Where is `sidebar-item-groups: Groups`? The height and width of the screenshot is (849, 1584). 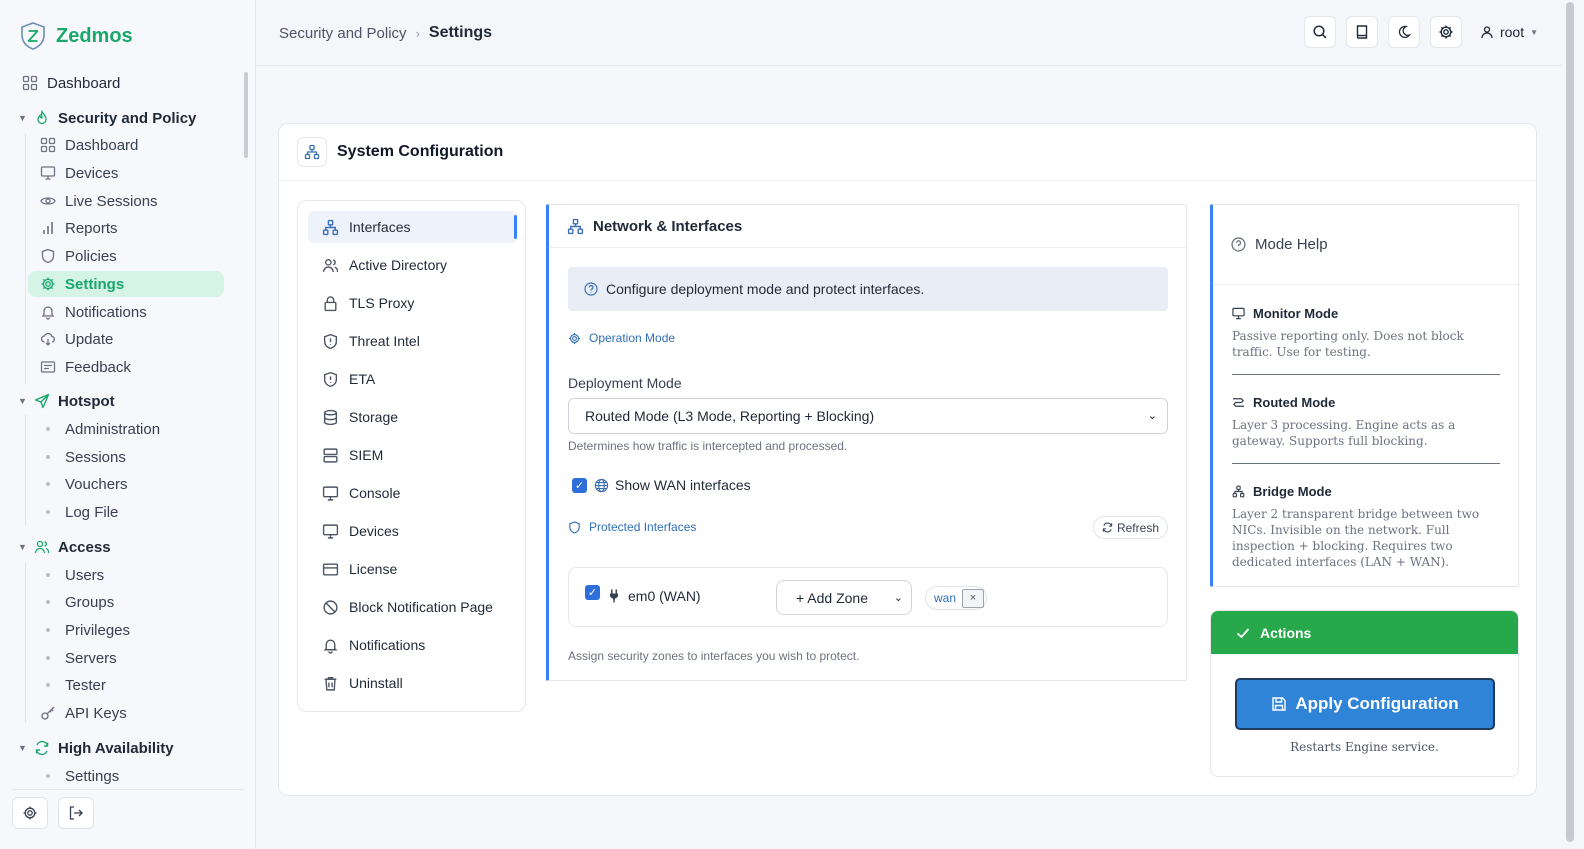
sidebar-item-groups: Groups is located at coordinates (77, 602).